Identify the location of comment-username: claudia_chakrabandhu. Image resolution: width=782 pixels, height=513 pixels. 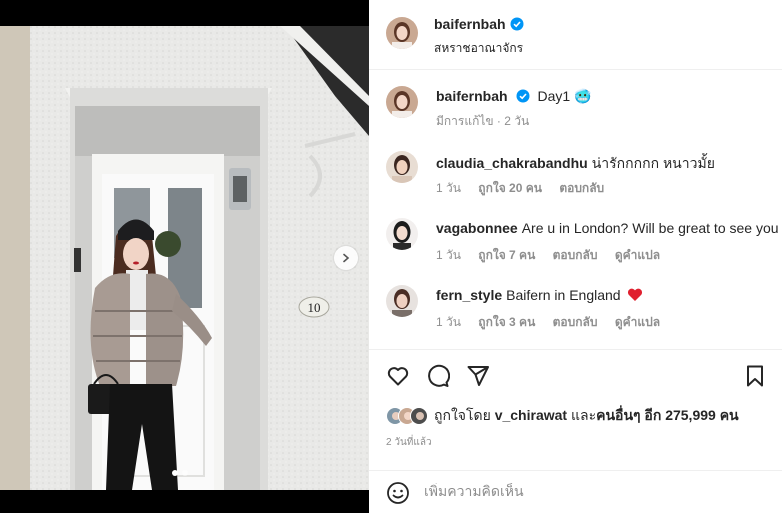
(512, 163).